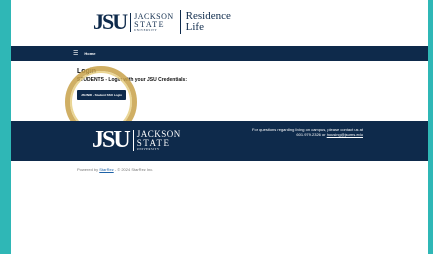  What do you see at coordinates (87, 71) in the screenshot?
I see `page-title: Login` at bounding box center [87, 71].